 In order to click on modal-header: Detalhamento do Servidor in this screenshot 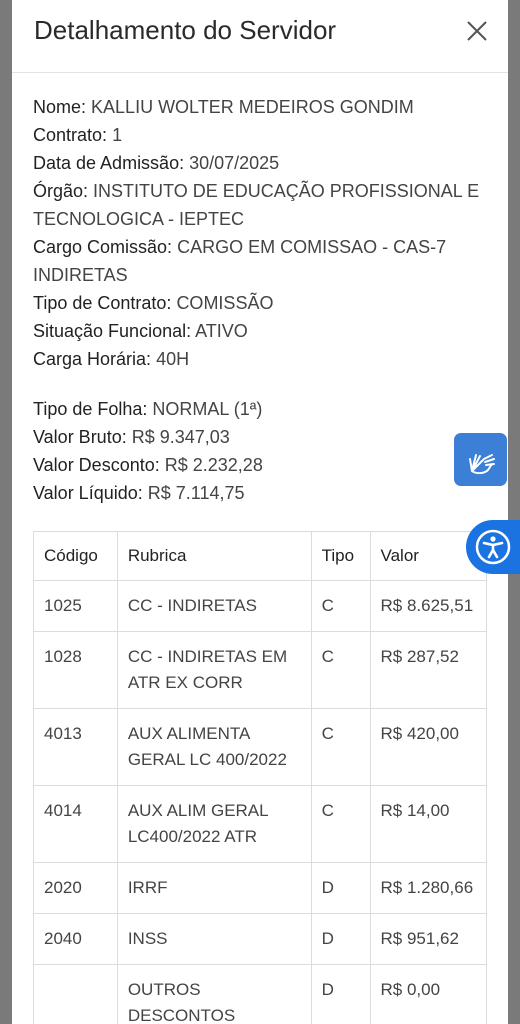, I will do `click(260, 36)`.